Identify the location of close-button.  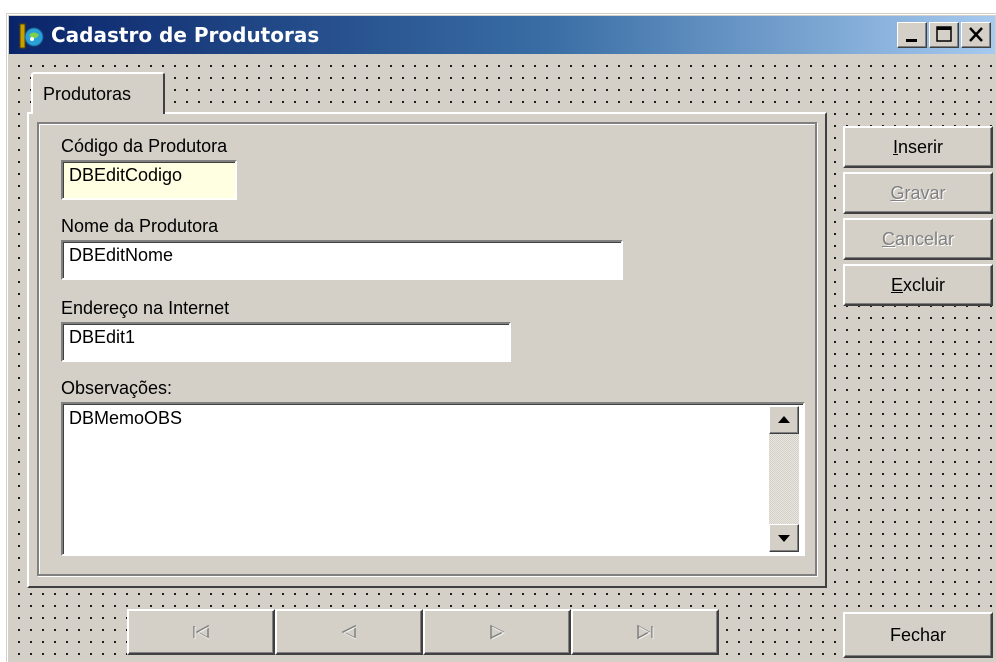
(976, 35).